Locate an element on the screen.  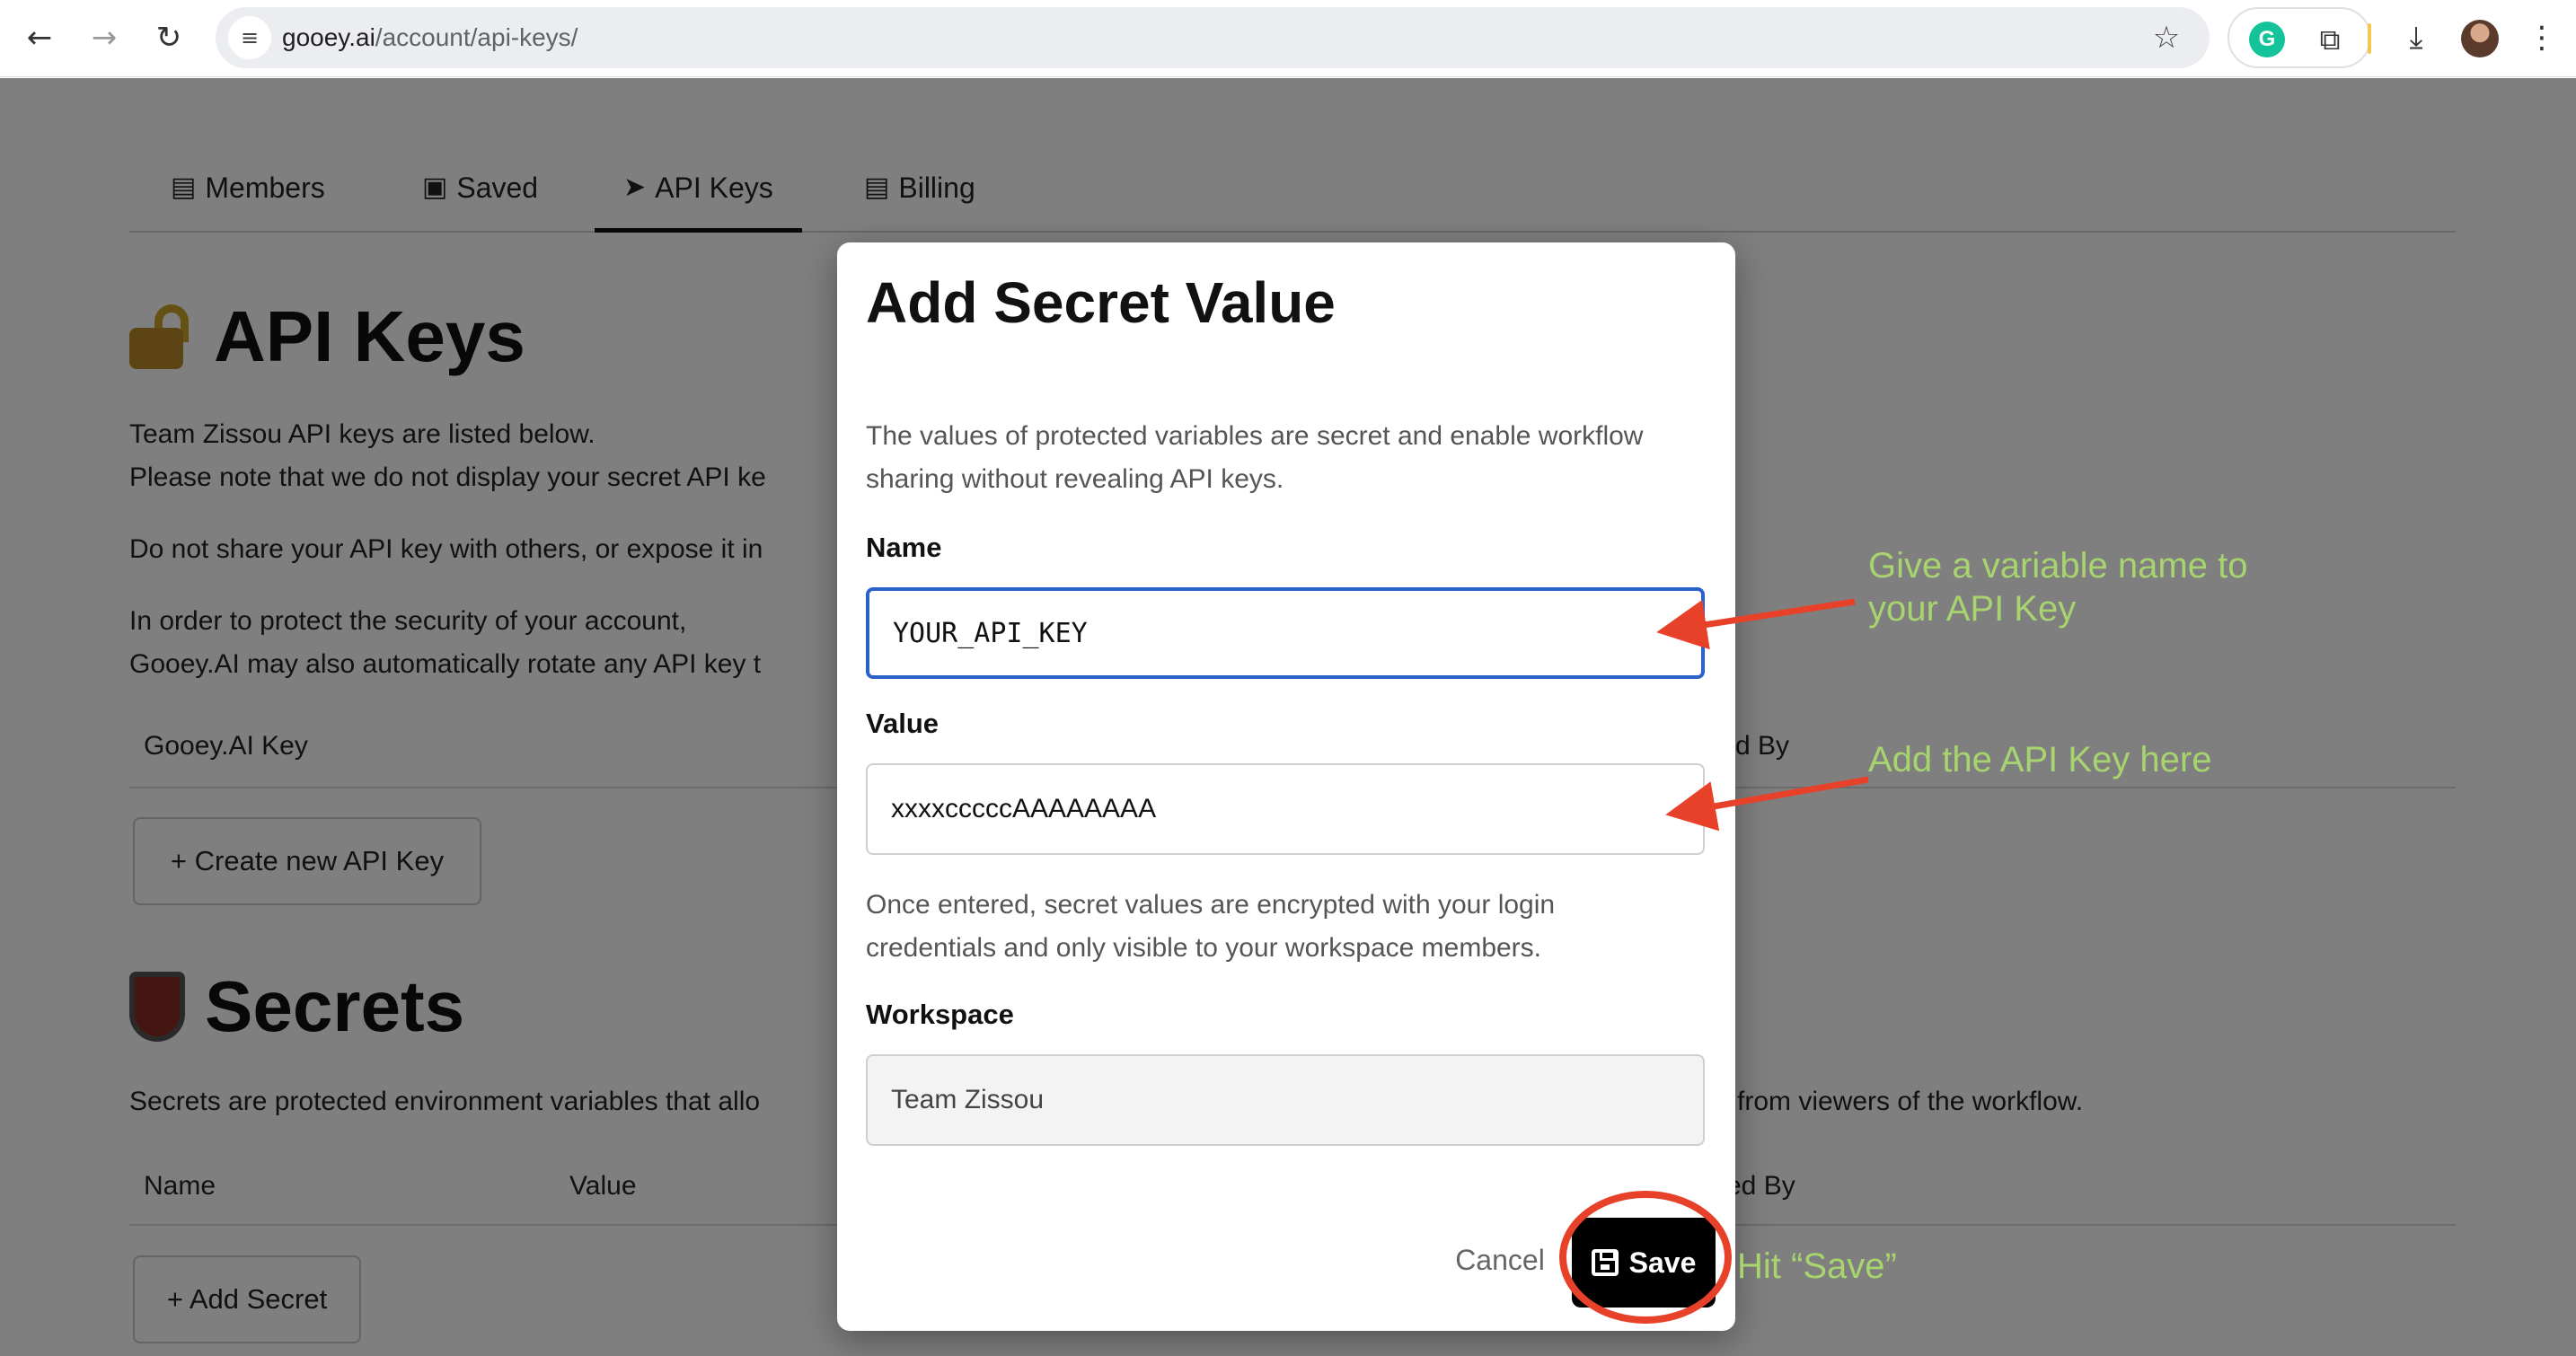
site-settings-icon: ≡ is located at coordinates (249, 37).